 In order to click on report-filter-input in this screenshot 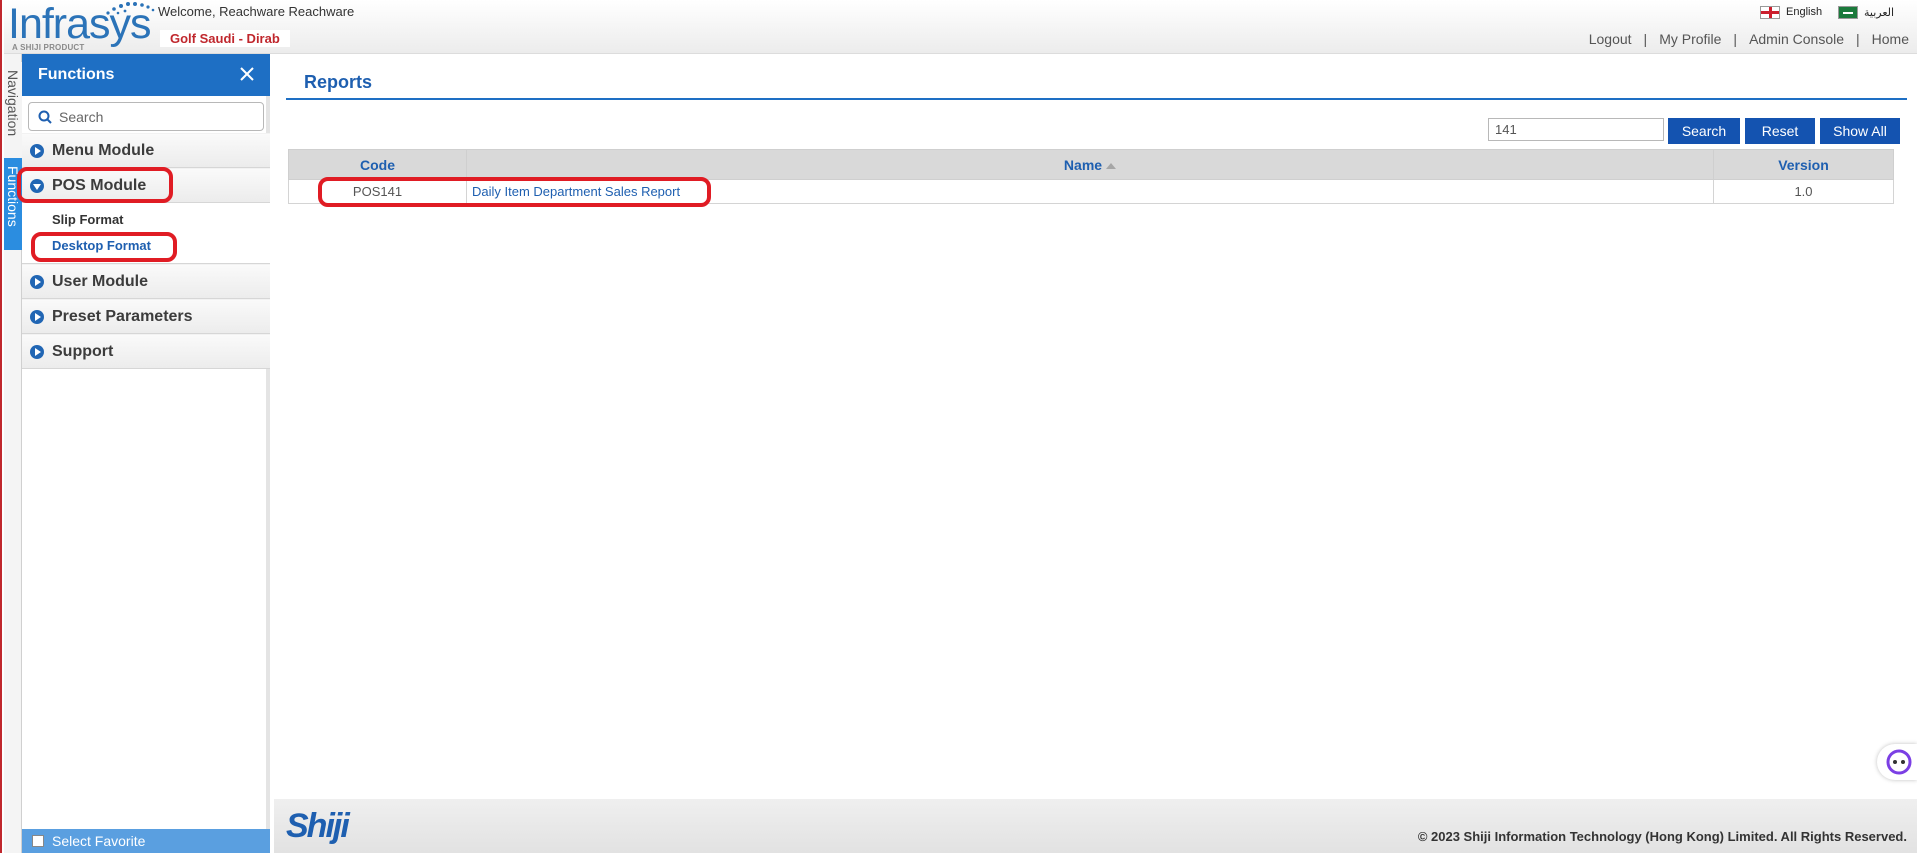, I will do `click(1576, 129)`.